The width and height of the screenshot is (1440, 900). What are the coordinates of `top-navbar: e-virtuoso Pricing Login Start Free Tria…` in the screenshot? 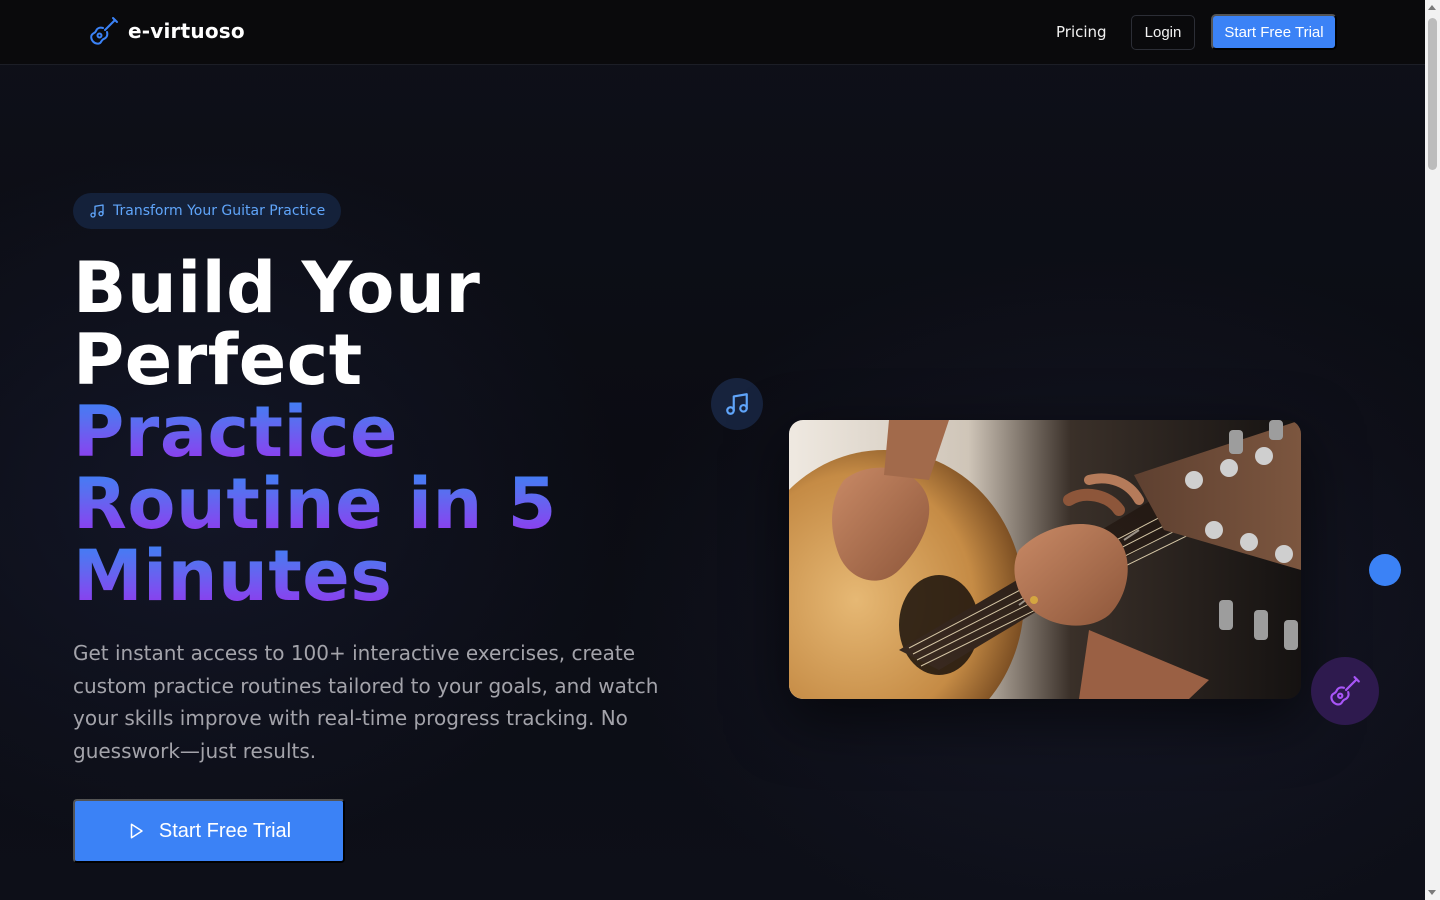 It's located at (712, 32).